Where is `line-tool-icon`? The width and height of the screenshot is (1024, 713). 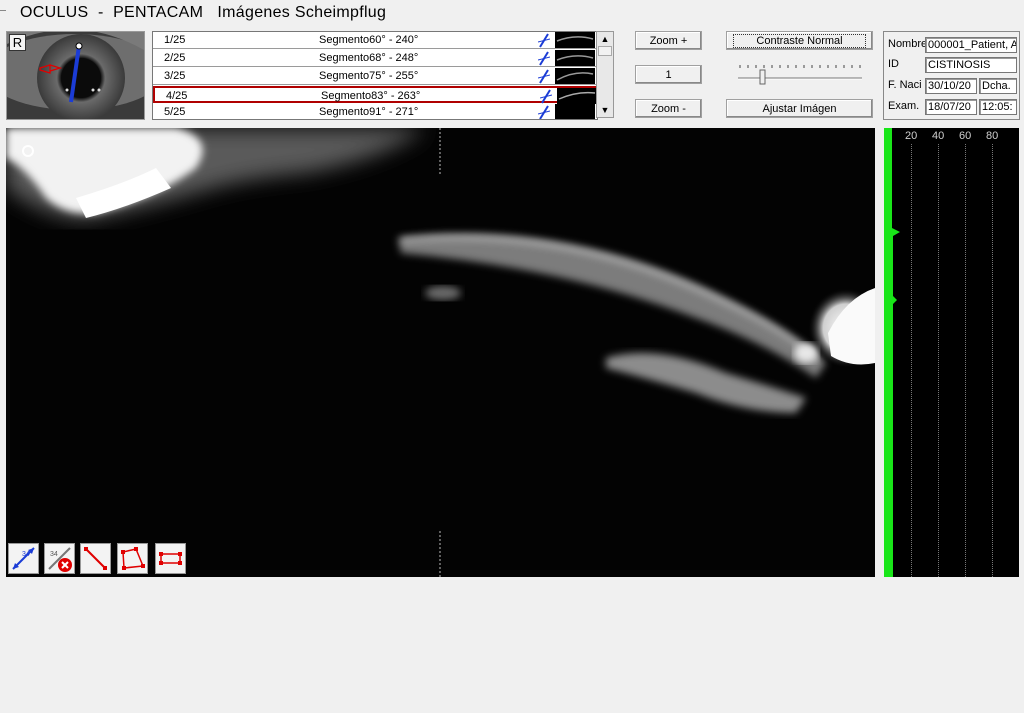 line-tool-icon is located at coordinates (95, 558).